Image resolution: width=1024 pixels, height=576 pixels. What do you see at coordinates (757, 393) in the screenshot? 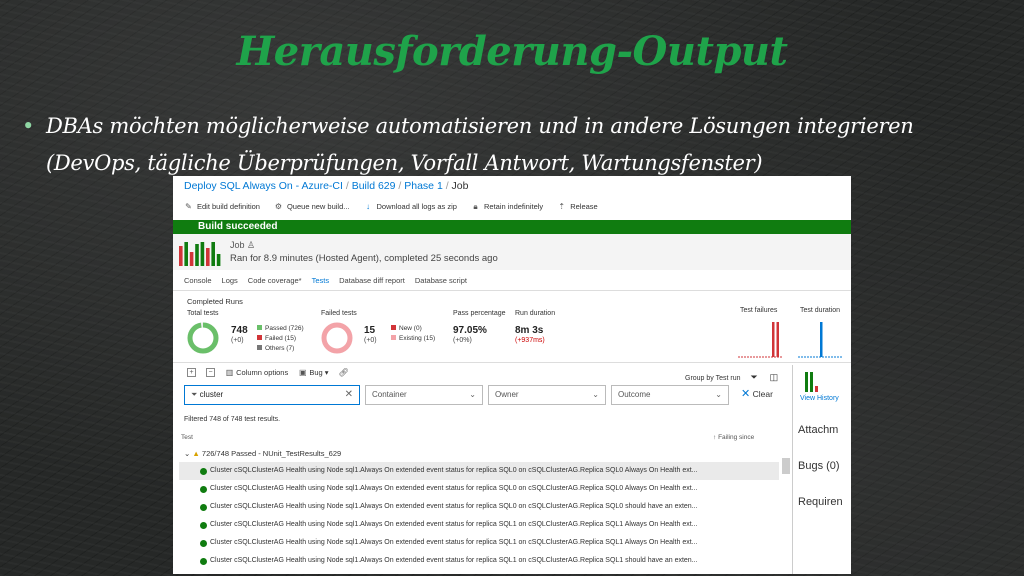
I see `clear-filters-button: ✕ Clear` at bounding box center [757, 393].